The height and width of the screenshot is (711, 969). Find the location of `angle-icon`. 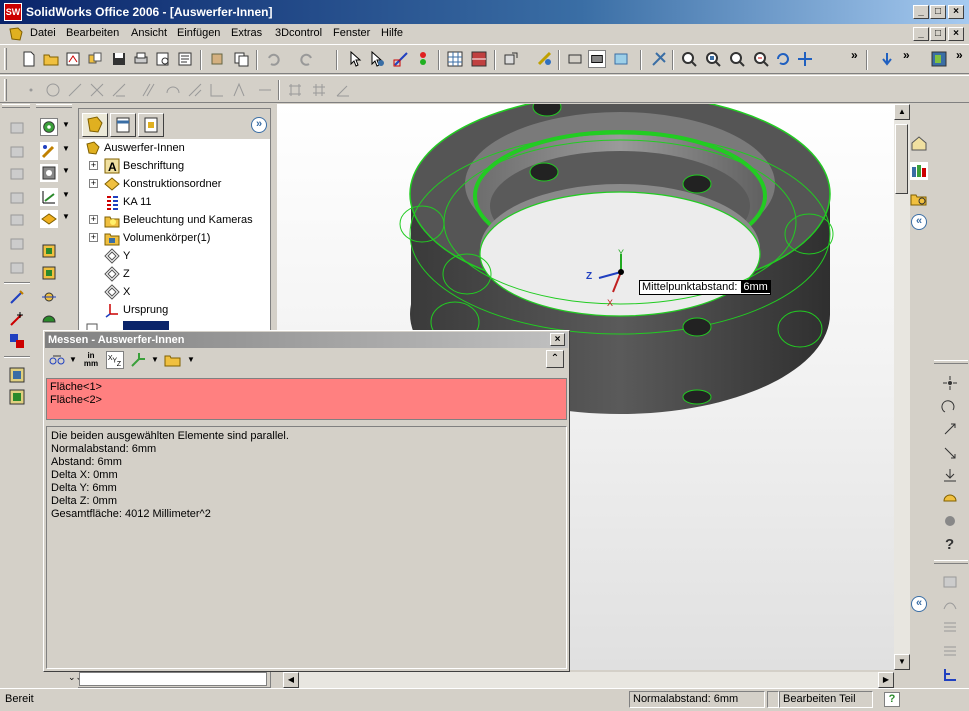

angle-icon is located at coordinates (343, 90).